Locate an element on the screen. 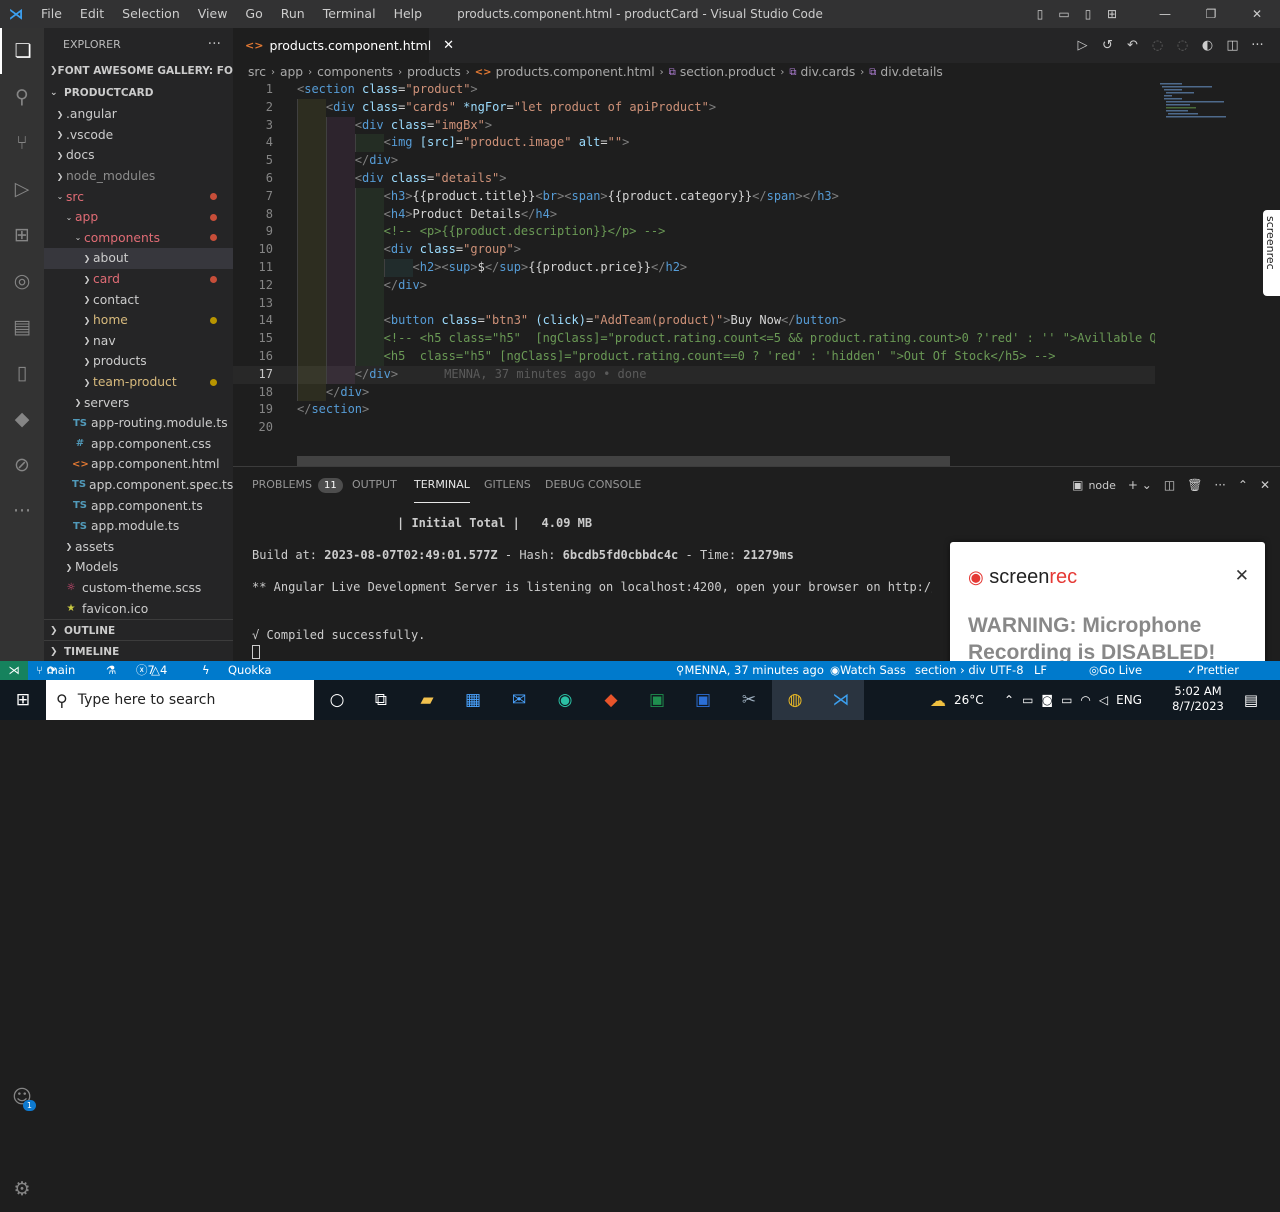 This screenshot has height=1212, width=1280. tab-gitlens: GITLENS is located at coordinates (507, 485).